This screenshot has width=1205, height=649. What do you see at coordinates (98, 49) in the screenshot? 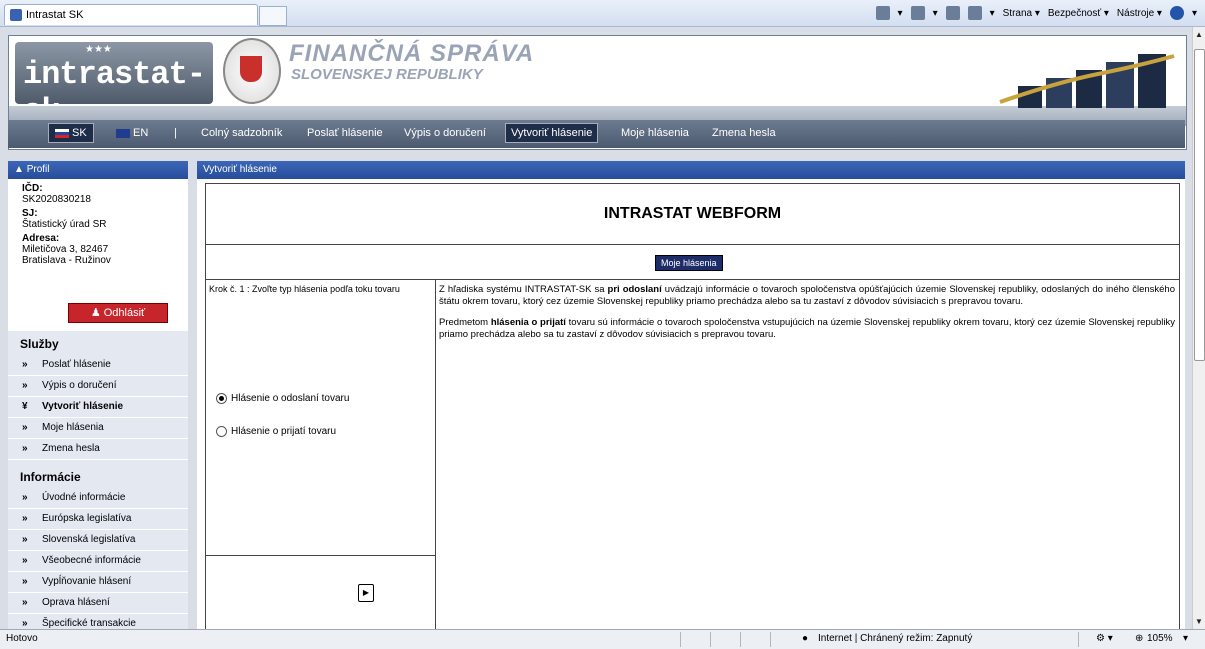
I see `stars-icon: ★★★` at bounding box center [98, 49].